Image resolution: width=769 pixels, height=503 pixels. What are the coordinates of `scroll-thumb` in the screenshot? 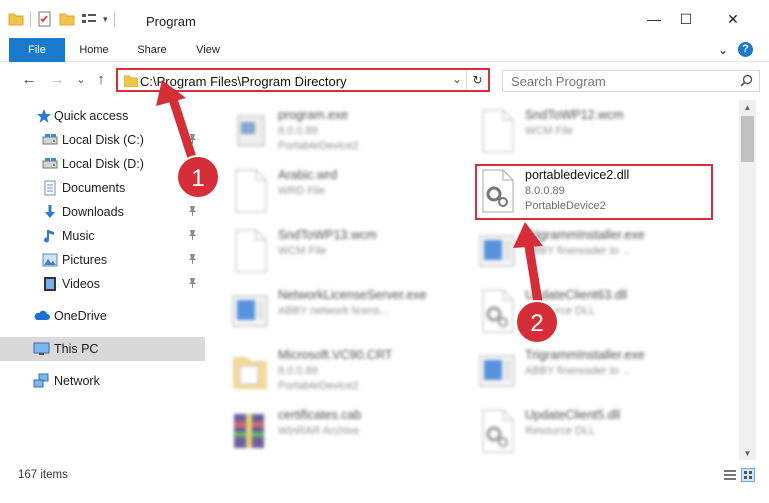 It's located at (747, 139).